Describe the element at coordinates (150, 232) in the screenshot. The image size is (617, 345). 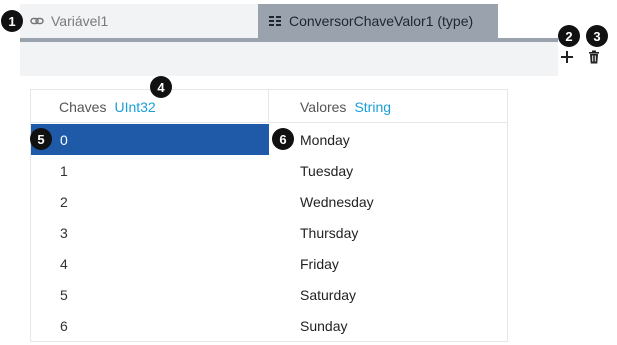
I see `key-cell: 3` at that location.